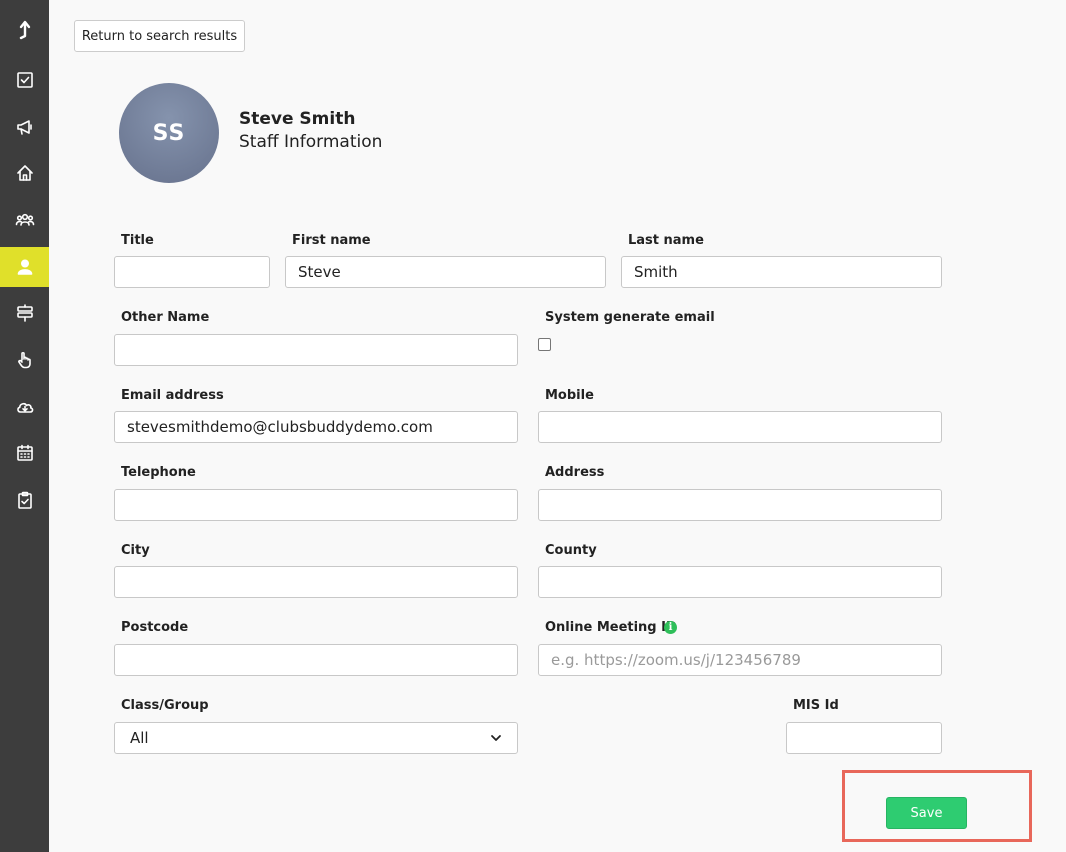 The height and width of the screenshot is (852, 1066). Describe the element at coordinates (155, 627) in the screenshot. I see `postcode-label: Postcode` at that location.